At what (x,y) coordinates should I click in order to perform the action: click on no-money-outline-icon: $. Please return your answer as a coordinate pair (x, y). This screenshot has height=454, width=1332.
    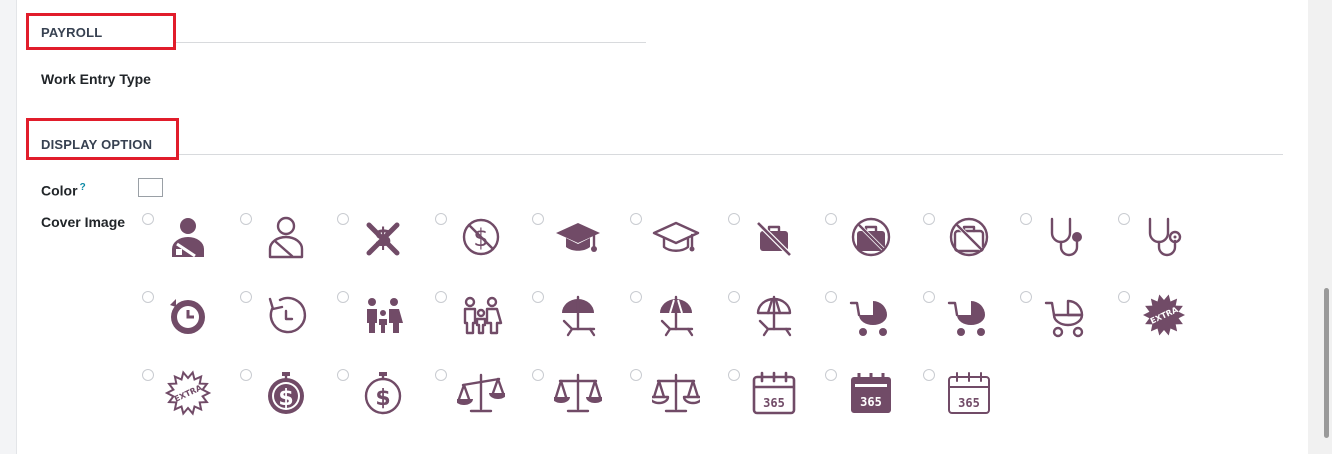
    Looking at the image, I should click on (481, 237).